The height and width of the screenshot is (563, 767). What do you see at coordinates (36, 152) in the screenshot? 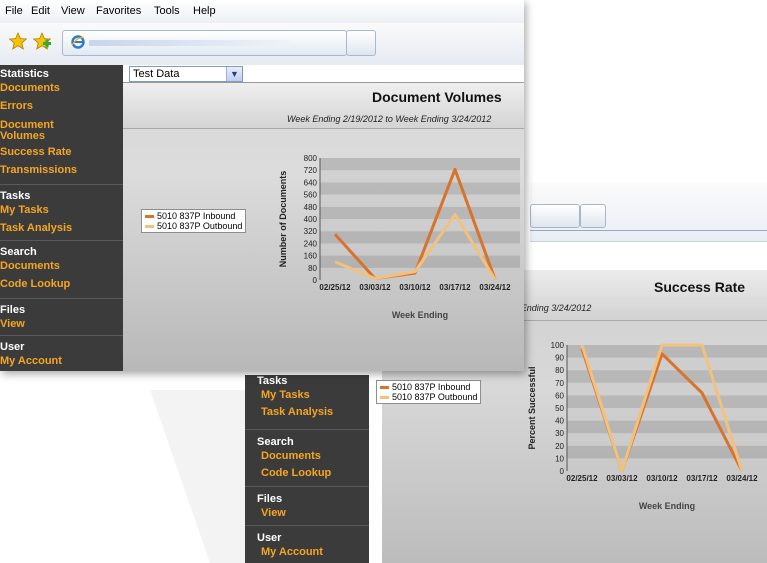
I see `sidebar-link-success-rate: Success Rate` at bounding box center [36, 152].